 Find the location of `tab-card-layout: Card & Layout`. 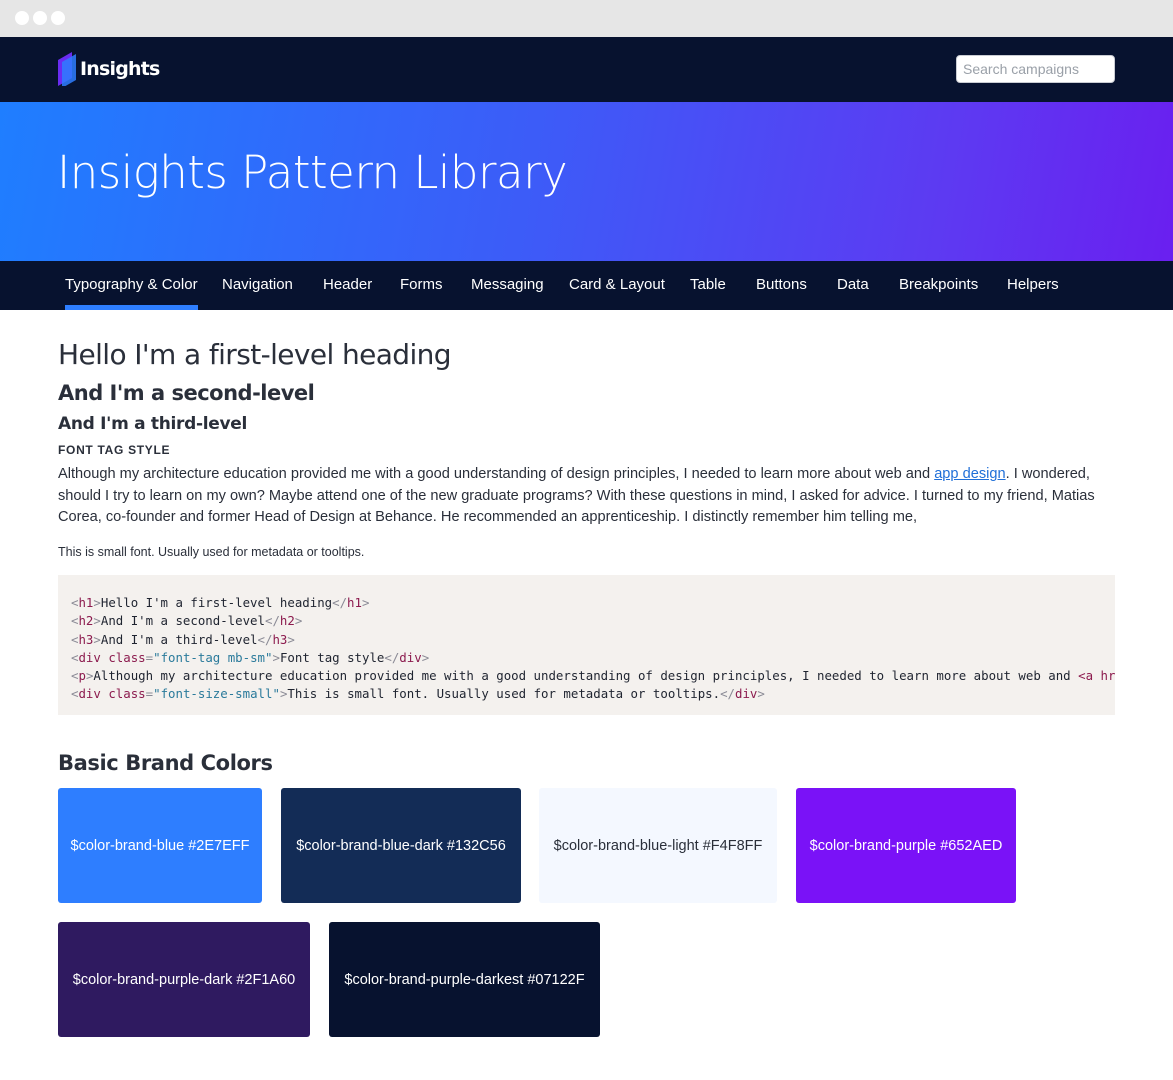

tab-card-layout: Card & Layout is located at coordinates (617, 285).